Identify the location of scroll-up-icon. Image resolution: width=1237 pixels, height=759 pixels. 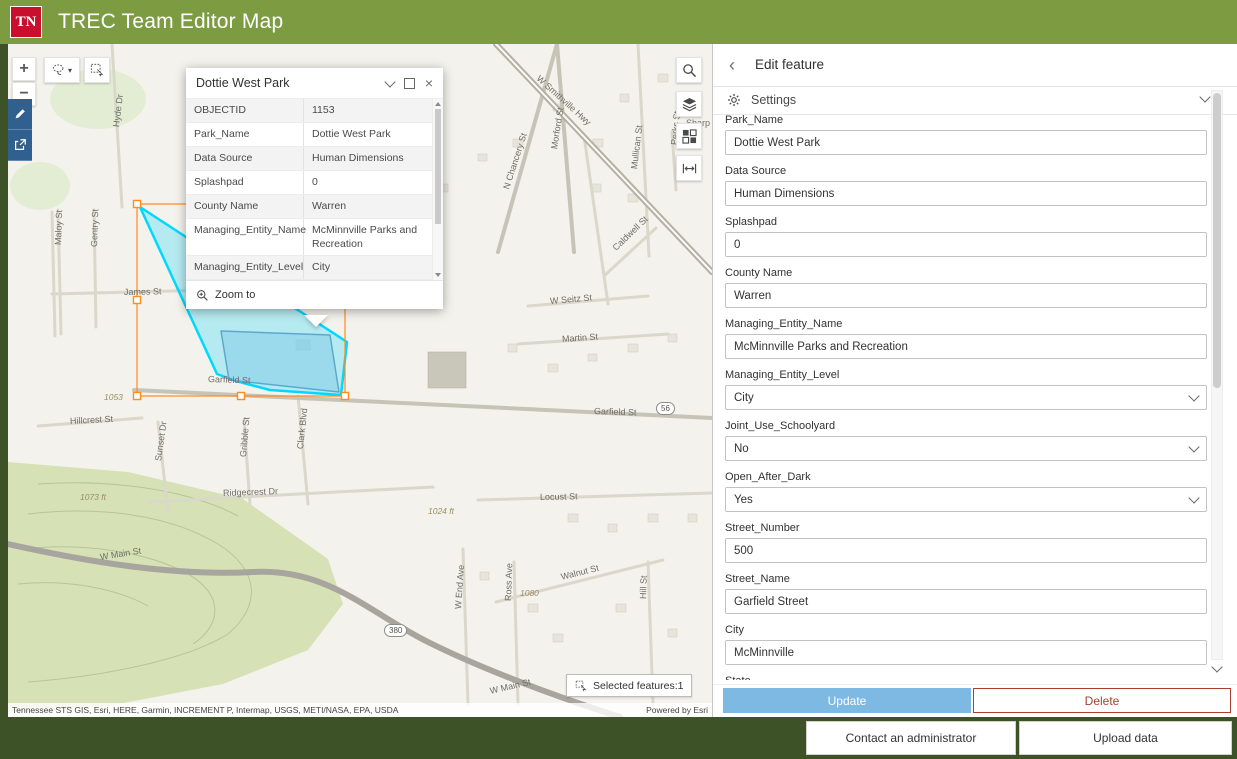
(438, 104).